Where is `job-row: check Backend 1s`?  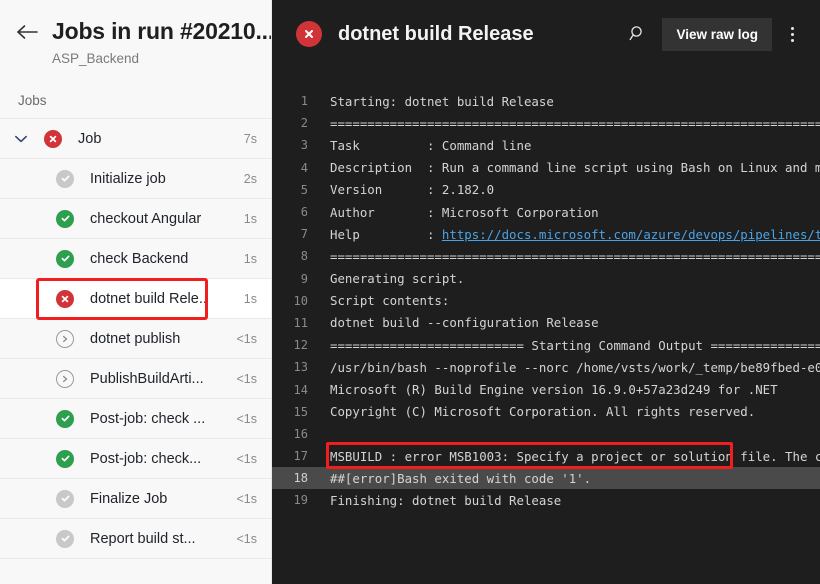 job-row: check Backend 1s is located at coordinates (135, 259).